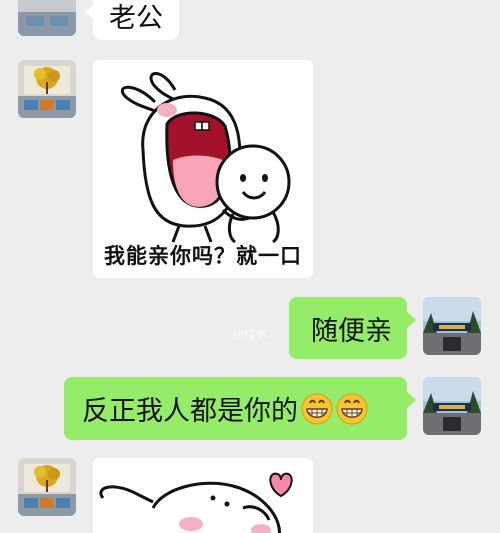 Image resolution: width=500 pixels, height=533 pixels. I want to click on message-bubble: 反正我人都是你的, so click(235, 408).